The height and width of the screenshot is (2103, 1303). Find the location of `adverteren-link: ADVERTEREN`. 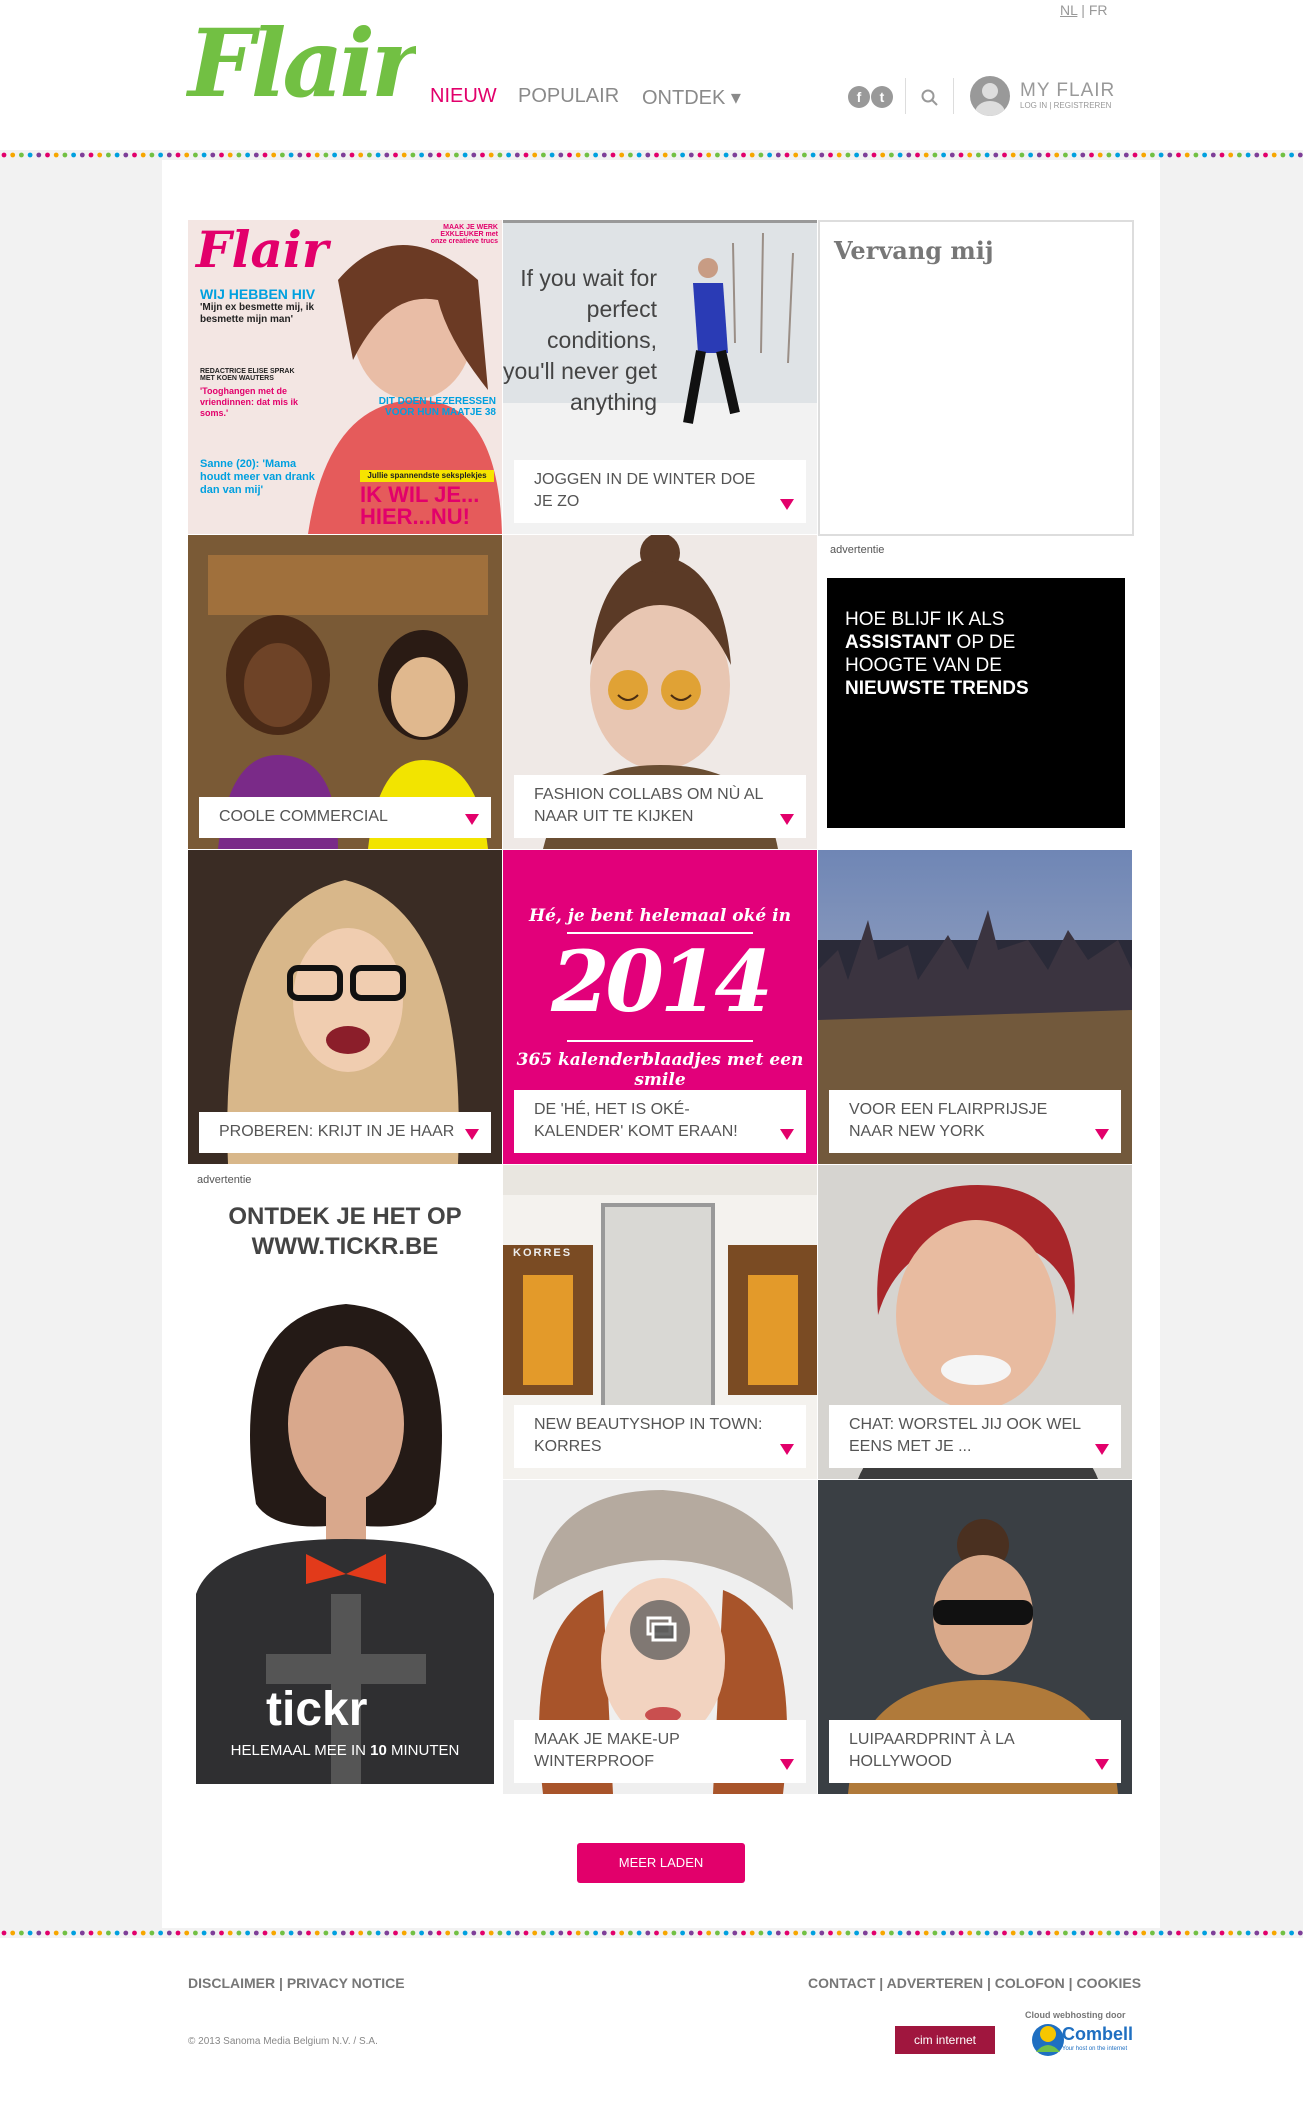

adverteren-link: ADVERTEREN is located at coordinates (935, 1983).